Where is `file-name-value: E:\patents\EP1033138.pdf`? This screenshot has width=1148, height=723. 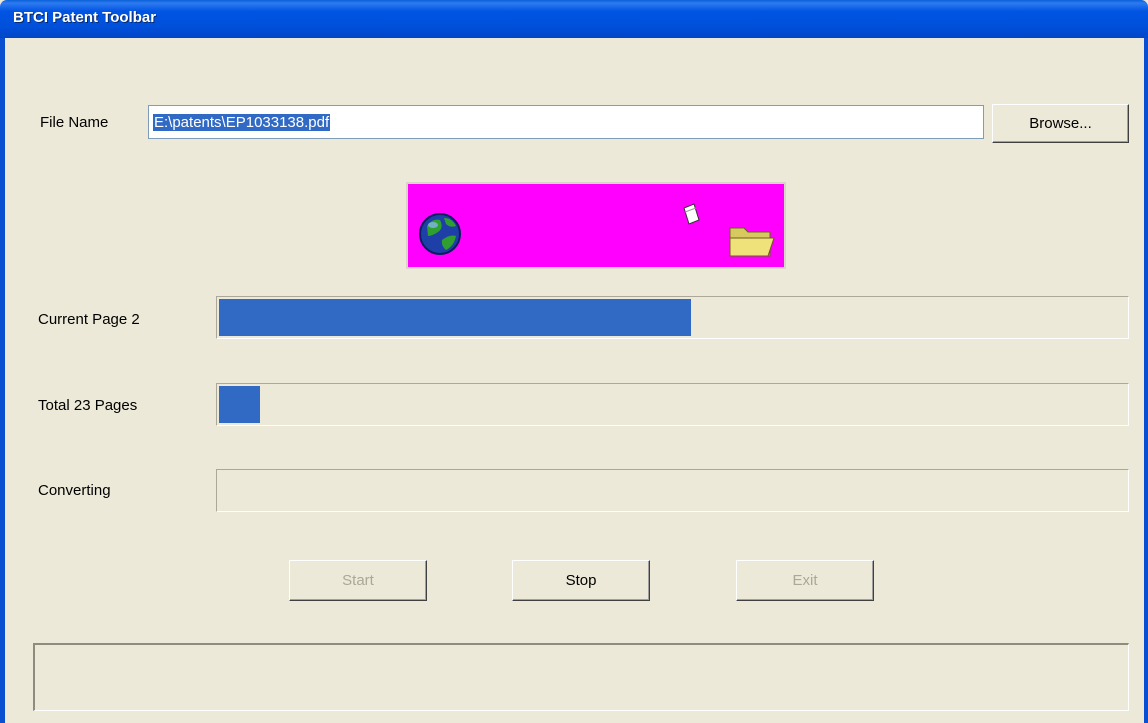 file-name-value: E:\patents\EP1033138.pdf is located at coordinates (242, 122).